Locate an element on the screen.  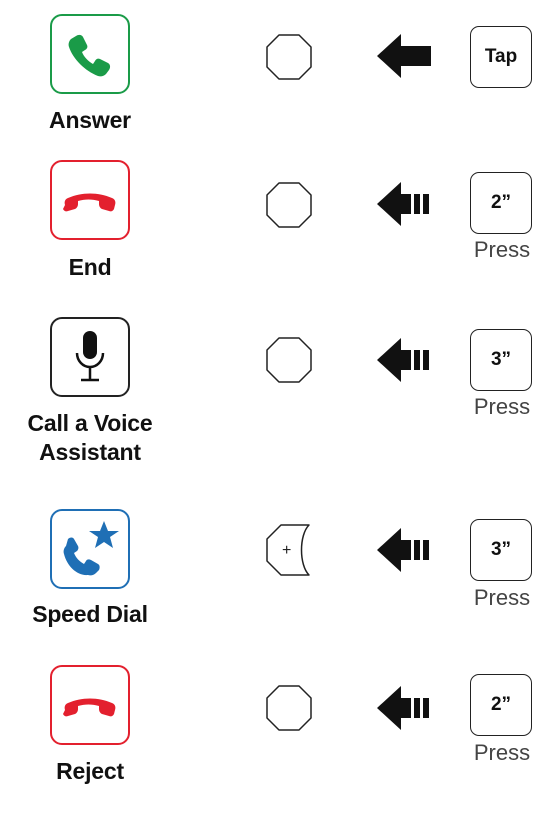
speed-dial-icon is located at coordinates (90, 549).